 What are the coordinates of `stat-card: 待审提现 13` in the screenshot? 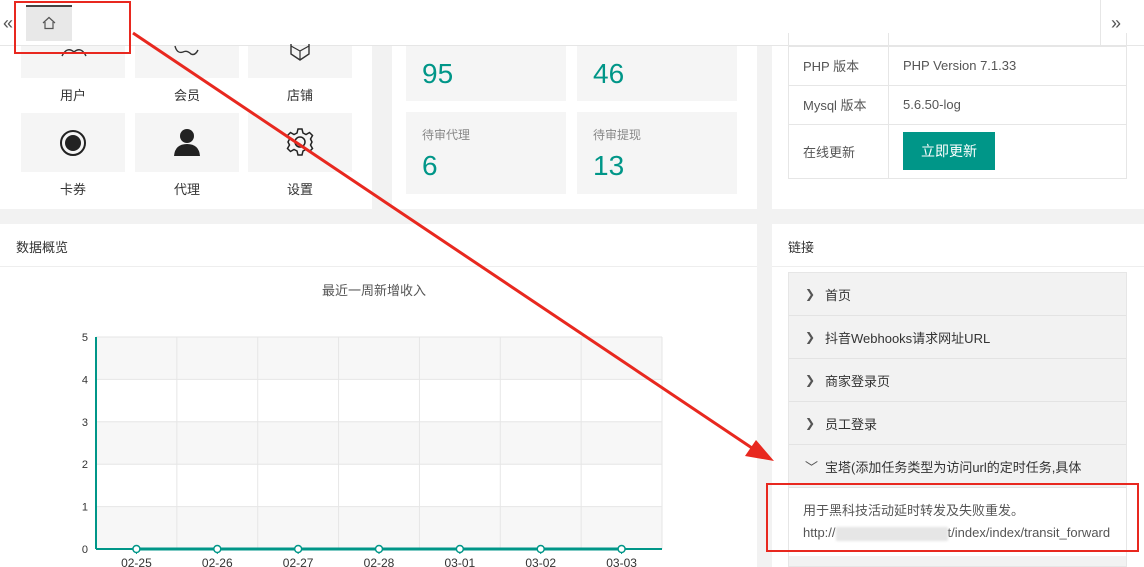 It's located at (657, 153).